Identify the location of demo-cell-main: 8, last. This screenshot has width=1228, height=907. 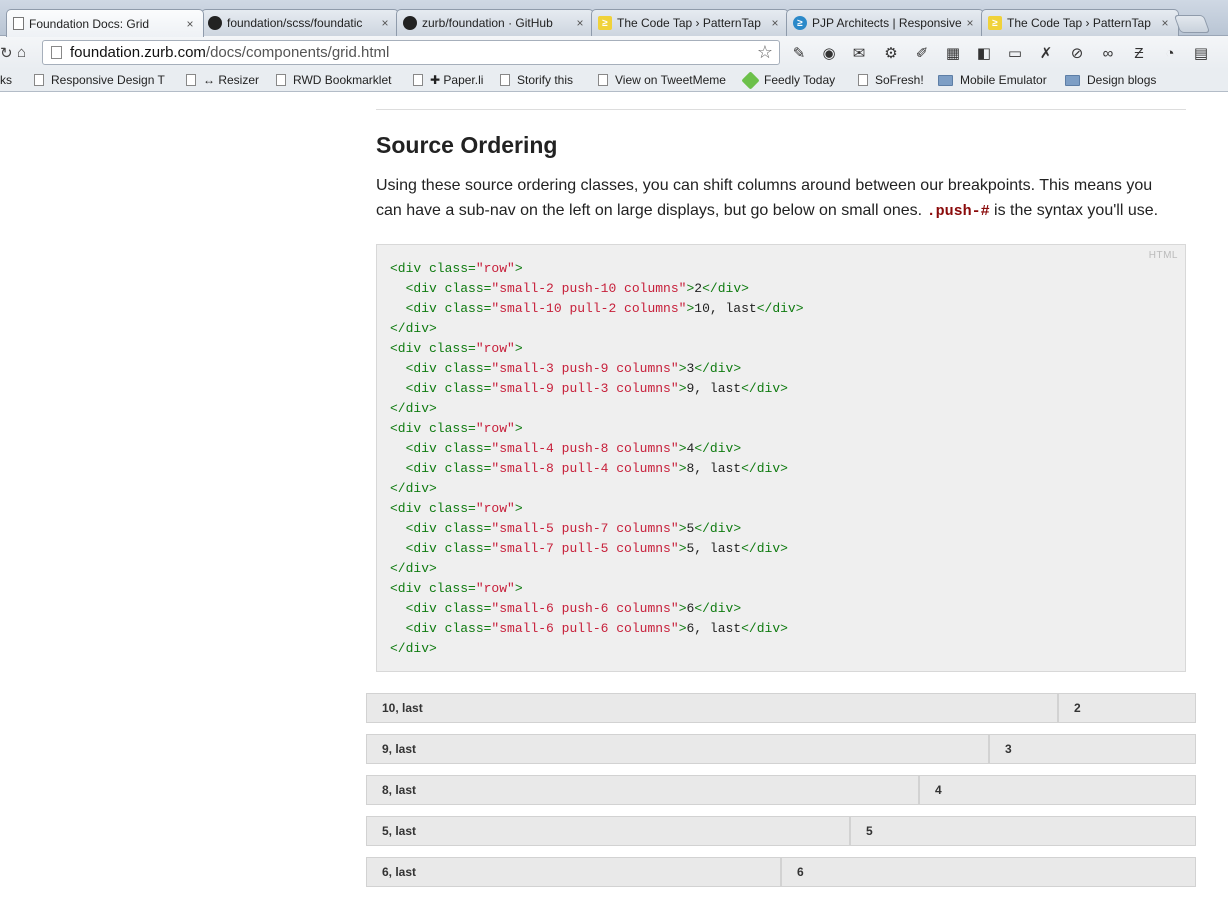
(642, 790).